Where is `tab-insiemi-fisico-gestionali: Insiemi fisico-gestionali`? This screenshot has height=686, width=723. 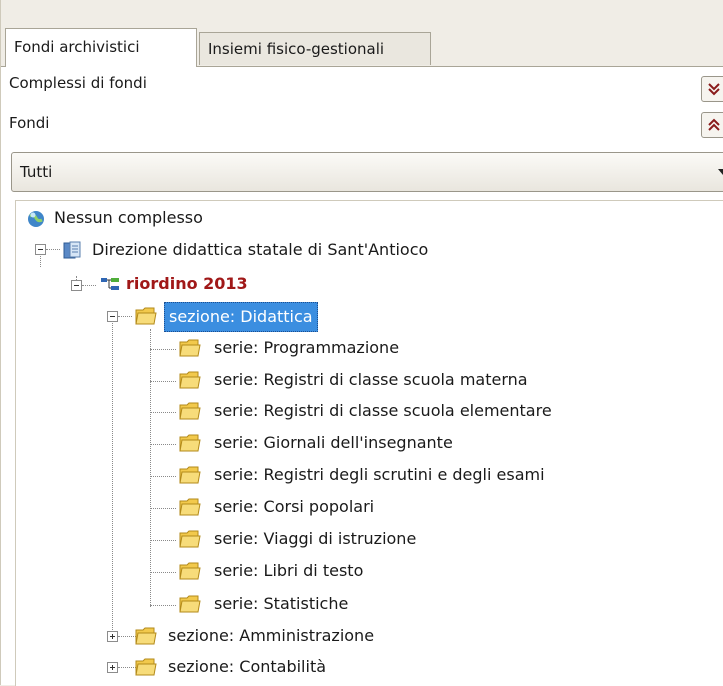 tab-insiemi-fisico-gestionali: Insiemi fisico-gestionali is located at coordinates (315, 48).